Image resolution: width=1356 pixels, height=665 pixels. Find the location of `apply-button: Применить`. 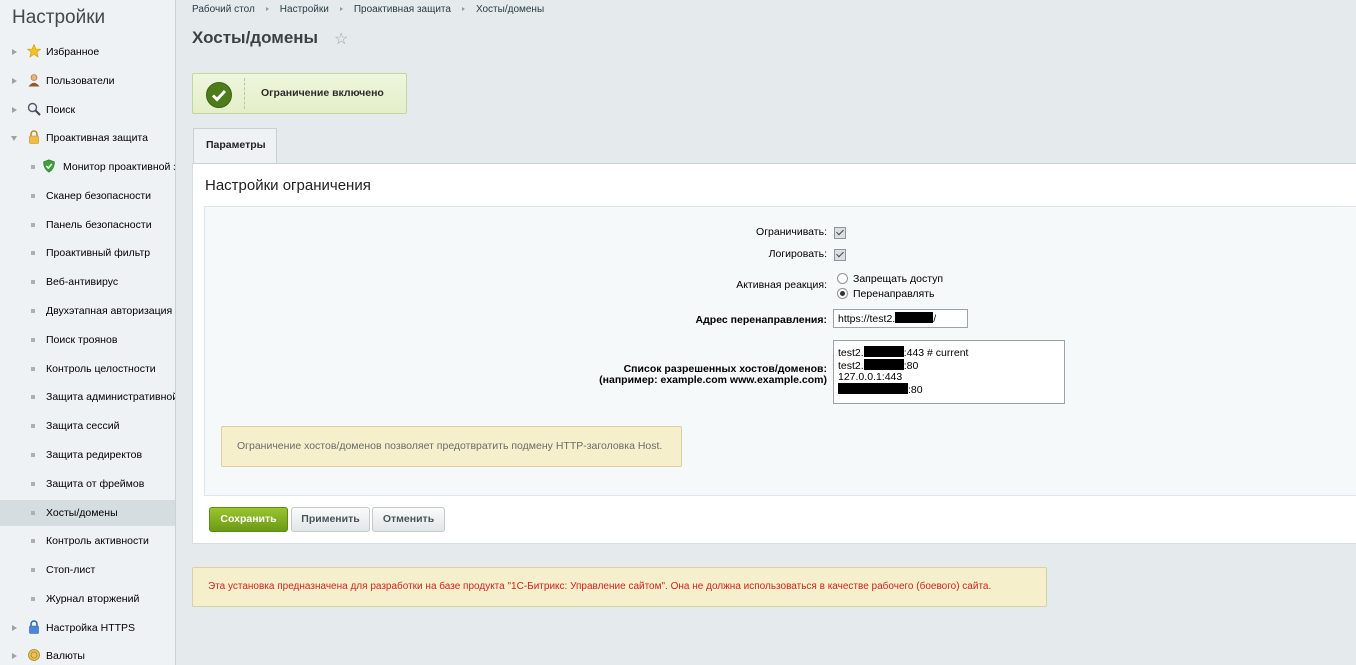

apply-button: Применить is located at coordinates (330, 519).